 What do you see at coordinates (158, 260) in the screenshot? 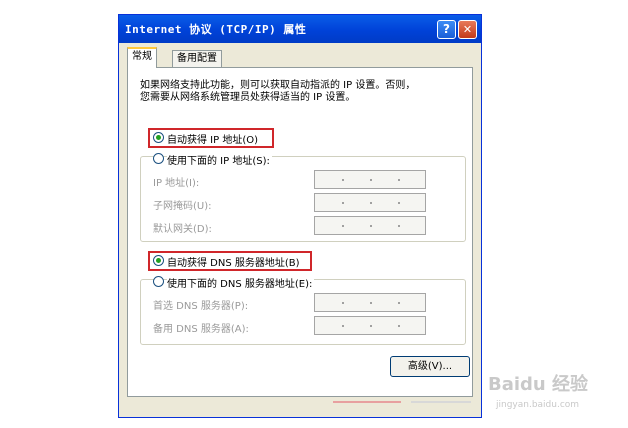
I see `dns-auto-radio` at bounding box center [158, 260].